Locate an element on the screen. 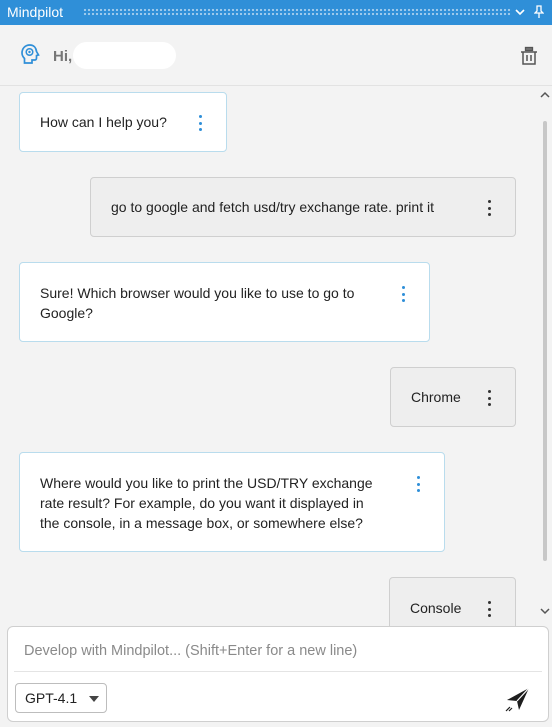 This screenshot has height=727, width=552. window-title: Mindpilot is located at coordinates (35, 12).